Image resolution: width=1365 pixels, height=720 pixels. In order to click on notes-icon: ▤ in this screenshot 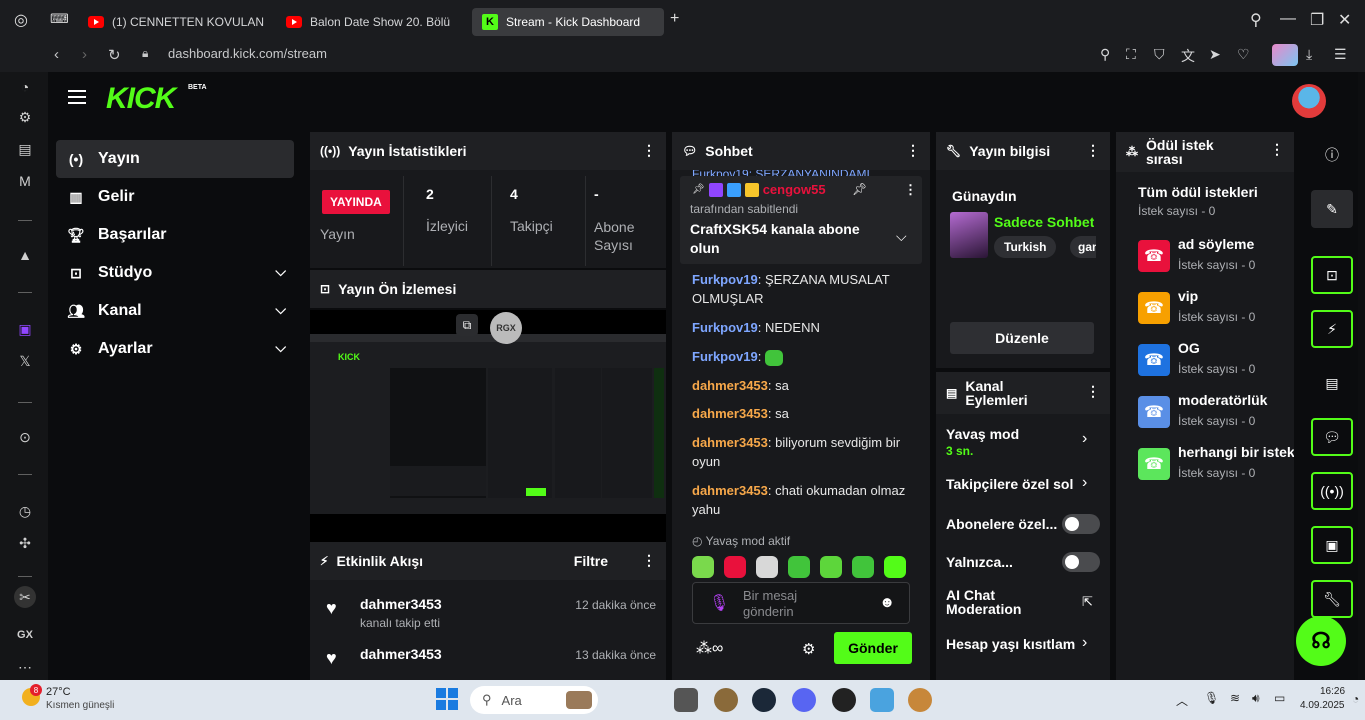, I will do `click(1332, 383)`.